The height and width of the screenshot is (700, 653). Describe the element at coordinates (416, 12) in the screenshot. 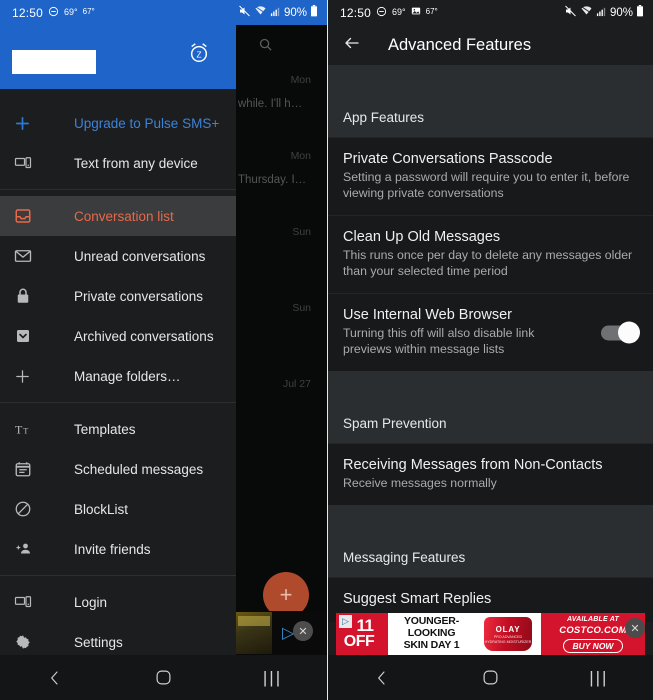

I see `weather-image-icon` at that location.